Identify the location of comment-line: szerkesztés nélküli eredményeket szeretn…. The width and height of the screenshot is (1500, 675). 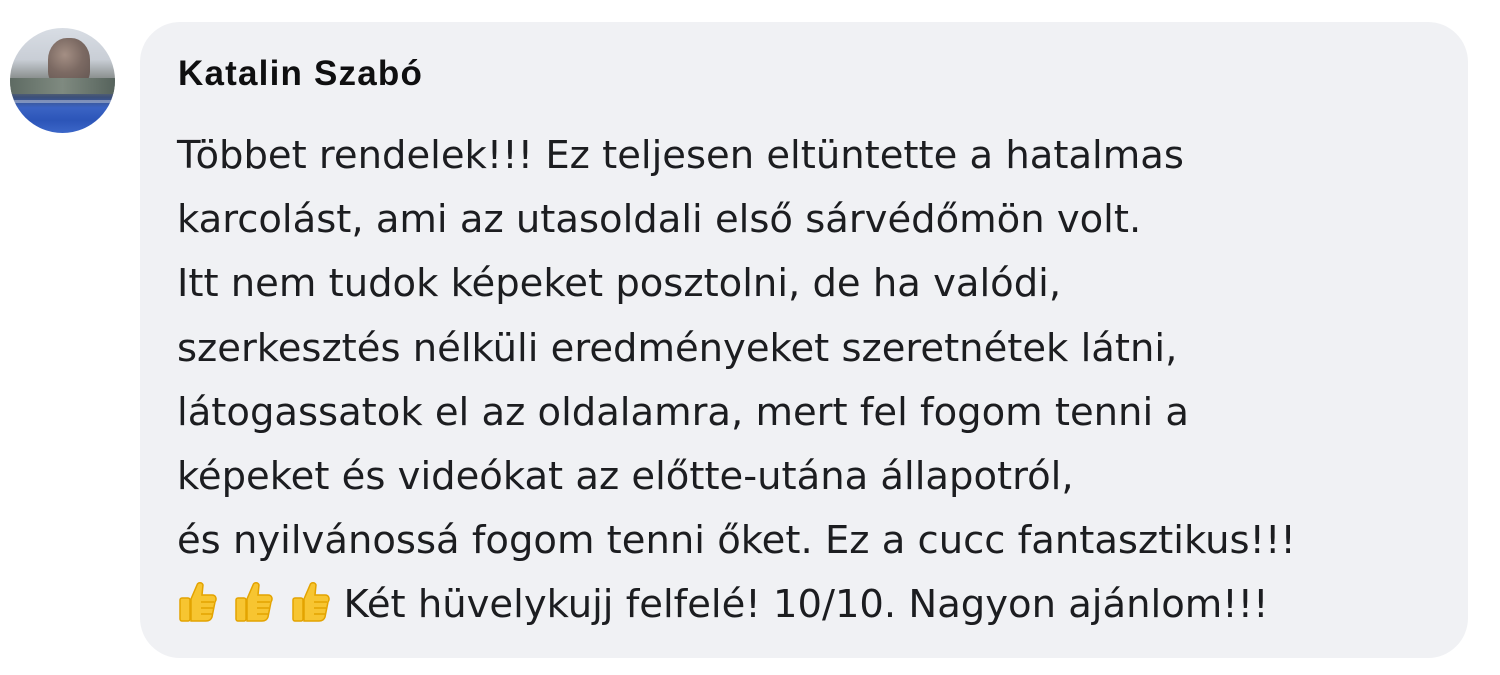
(677, 348).